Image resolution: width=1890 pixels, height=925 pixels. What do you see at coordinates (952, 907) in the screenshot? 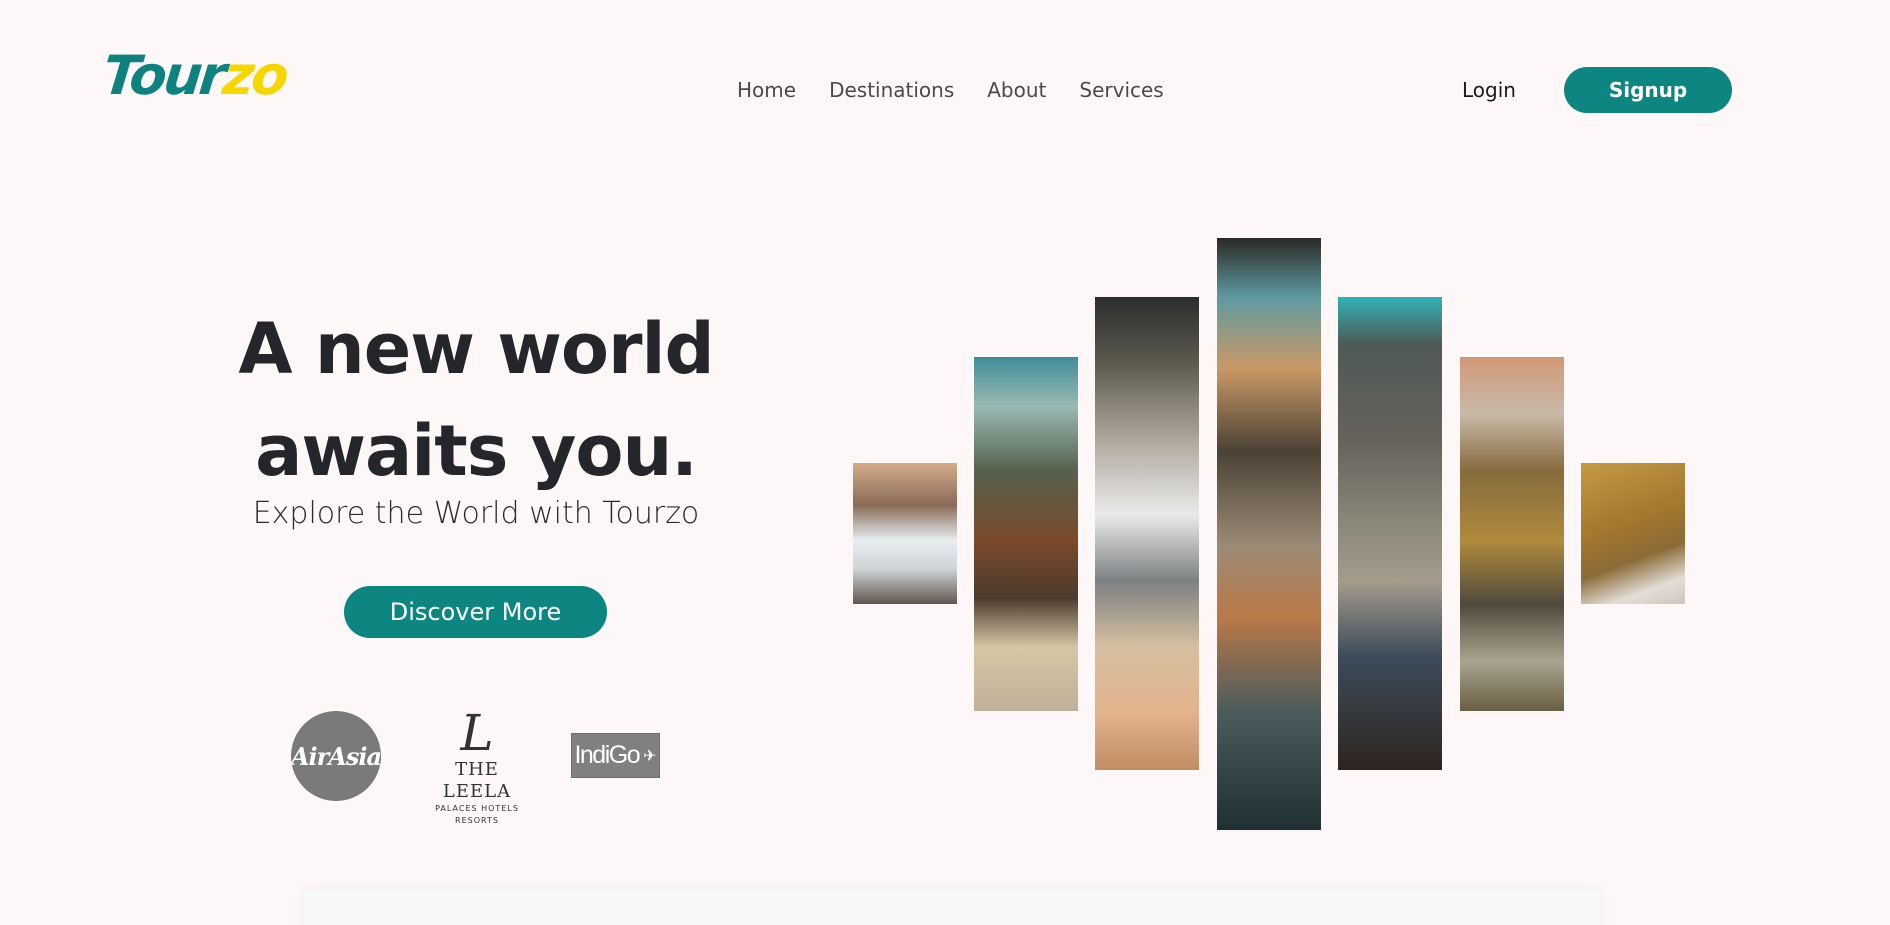
I see `search-card` at bounding box center [952, 907].